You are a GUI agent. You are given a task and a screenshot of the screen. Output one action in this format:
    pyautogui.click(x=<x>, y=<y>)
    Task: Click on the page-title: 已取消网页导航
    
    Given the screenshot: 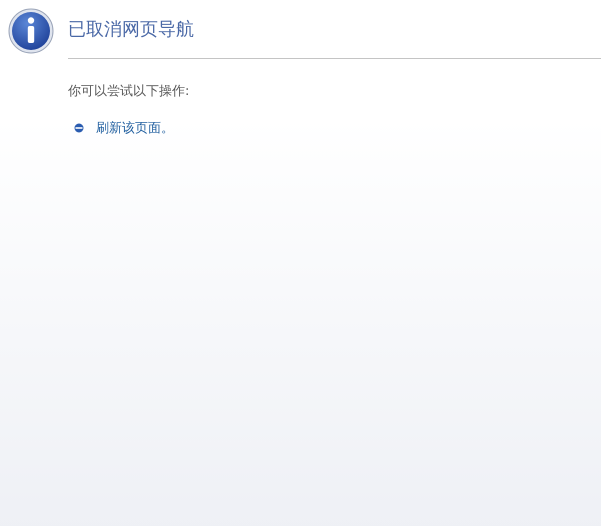 What is the action you would take?
    pyautogui.click(x=131, y=30)
    